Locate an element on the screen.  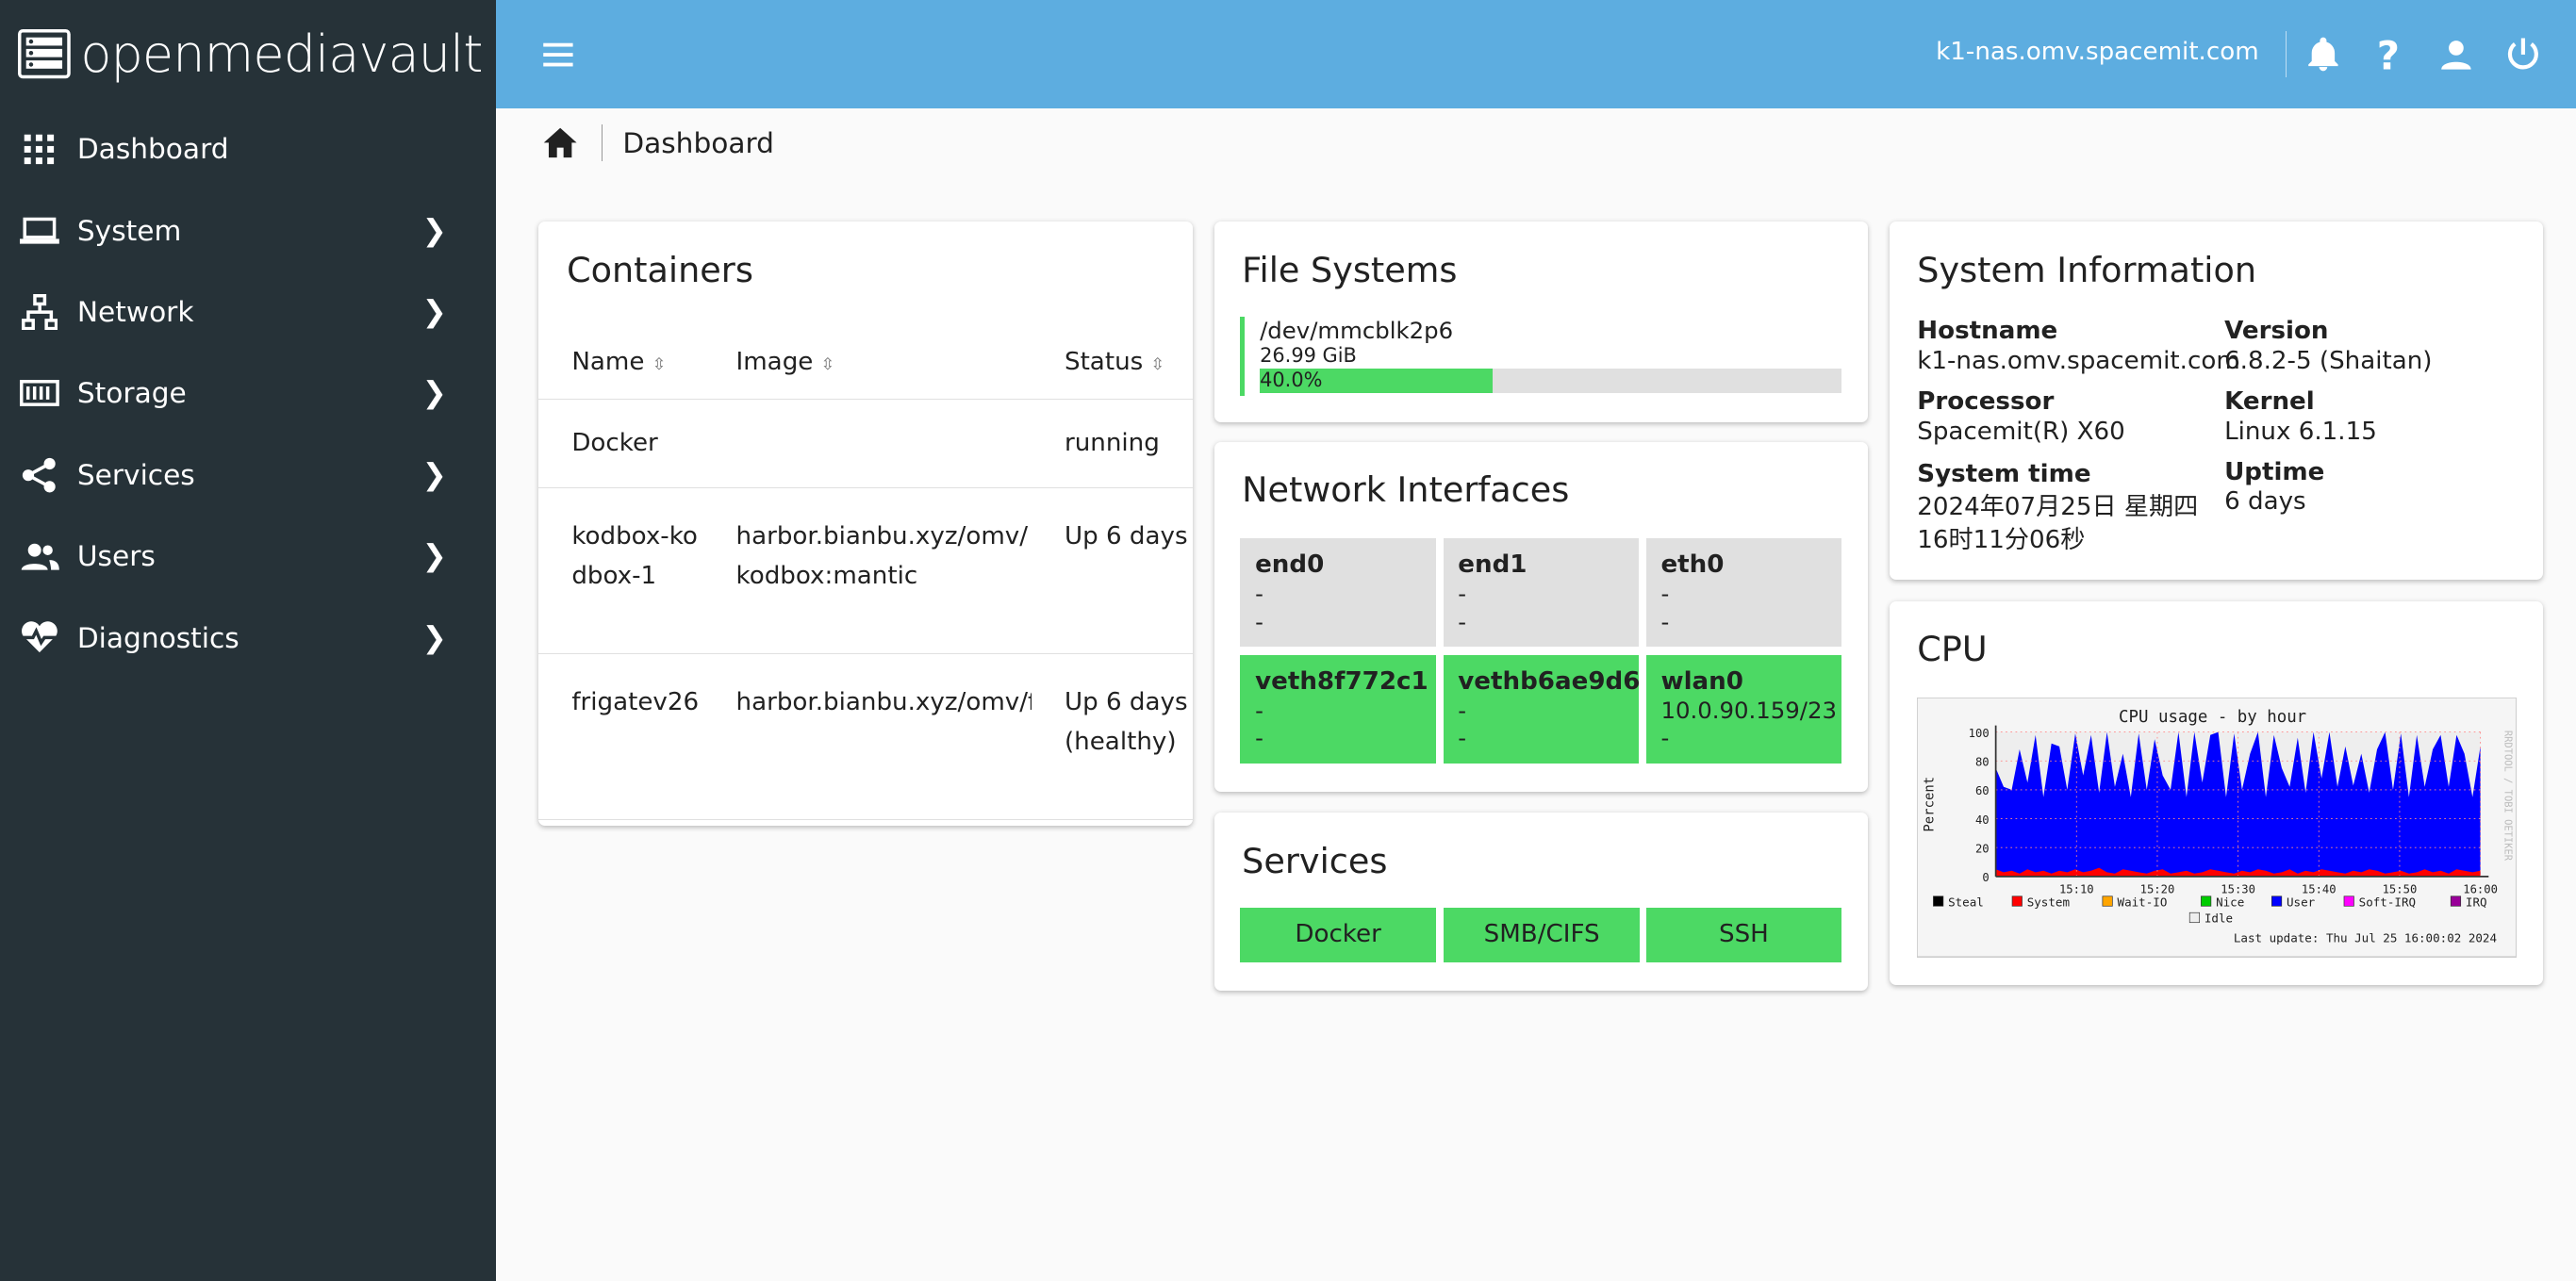
help-icon: ? is located at coordinates (2388, 55).